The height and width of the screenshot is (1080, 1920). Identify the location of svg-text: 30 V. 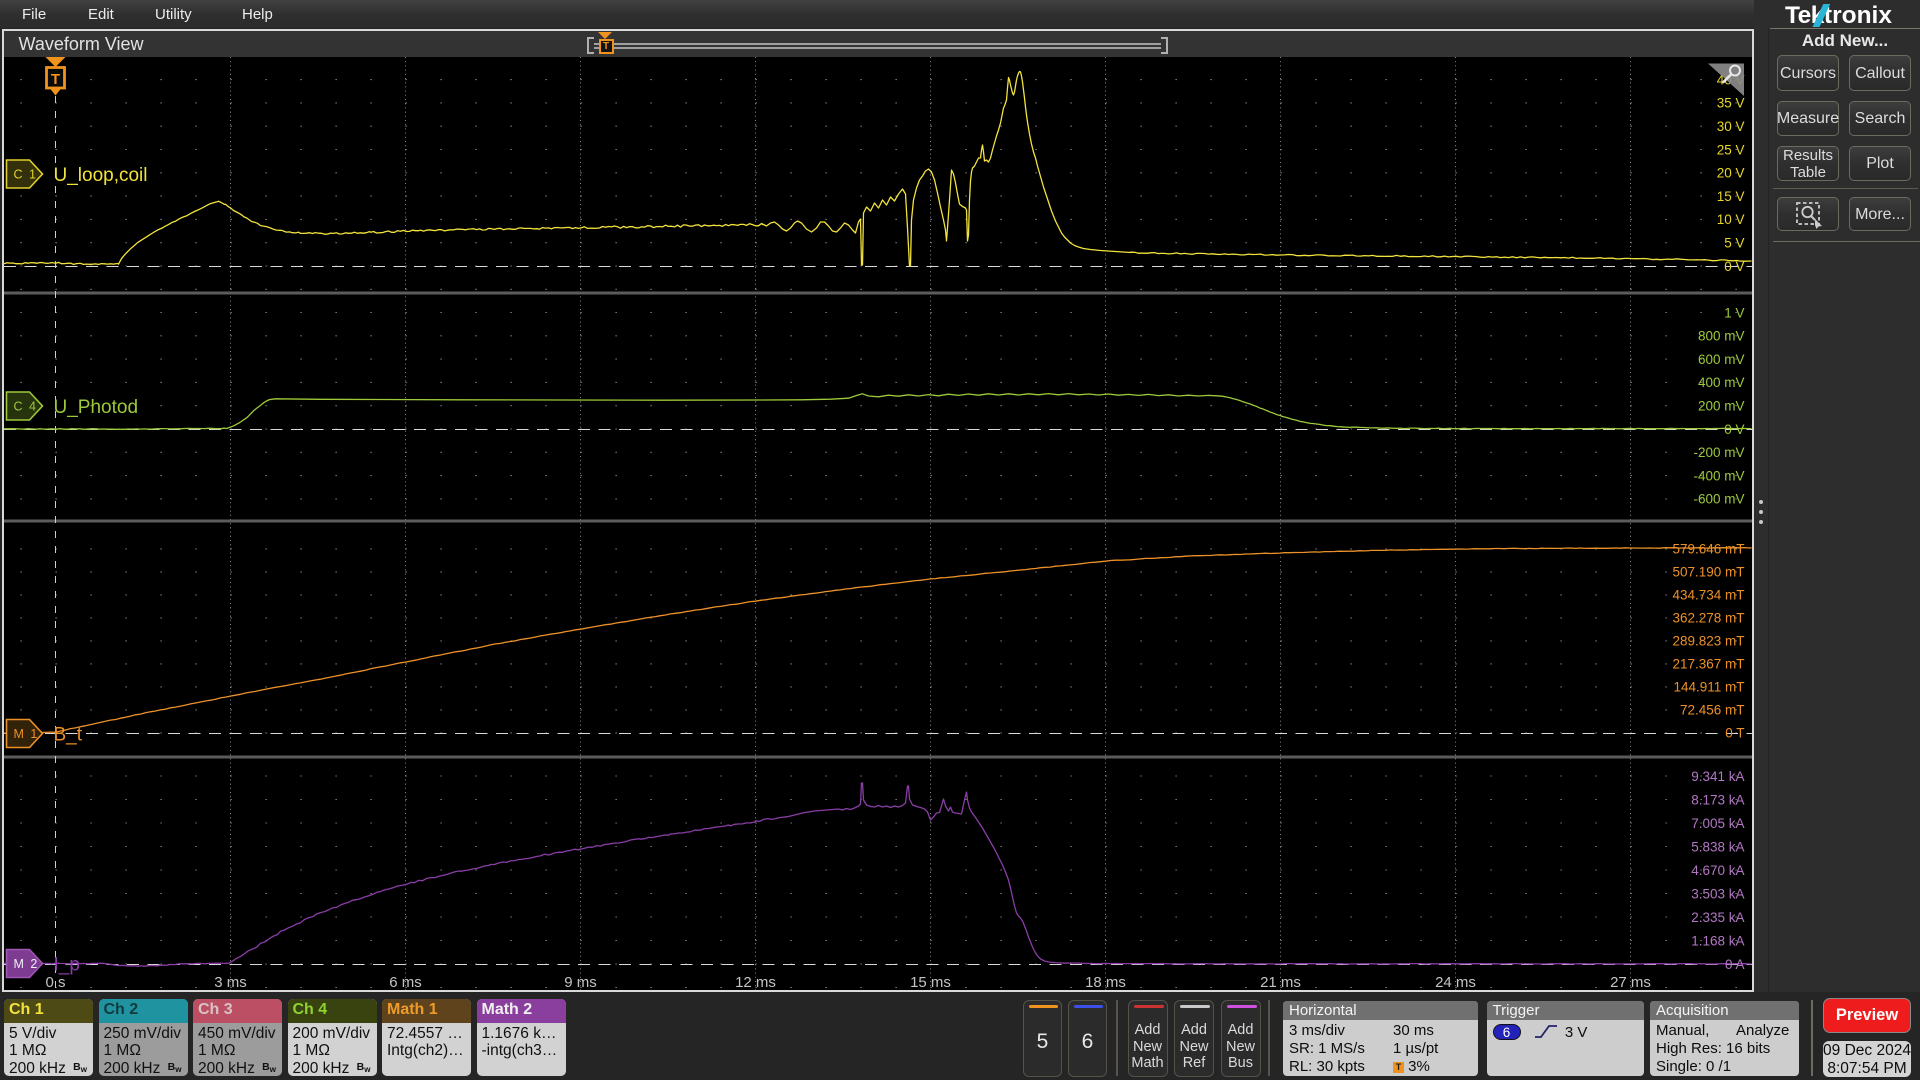
(1730, 126).